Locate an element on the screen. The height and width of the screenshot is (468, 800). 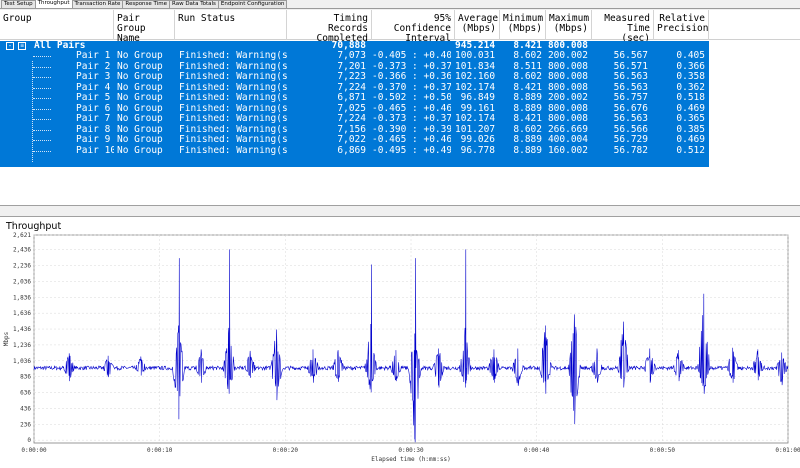
y-tick-label: 1,436 is located at coordinates (22, 329).